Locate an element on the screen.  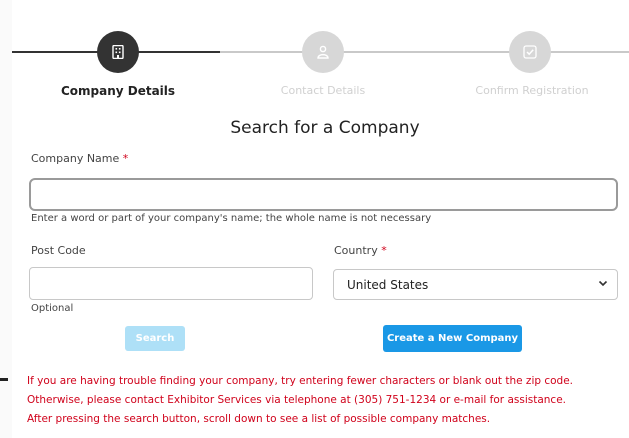
check-icon is located at coordinates (530, 52).